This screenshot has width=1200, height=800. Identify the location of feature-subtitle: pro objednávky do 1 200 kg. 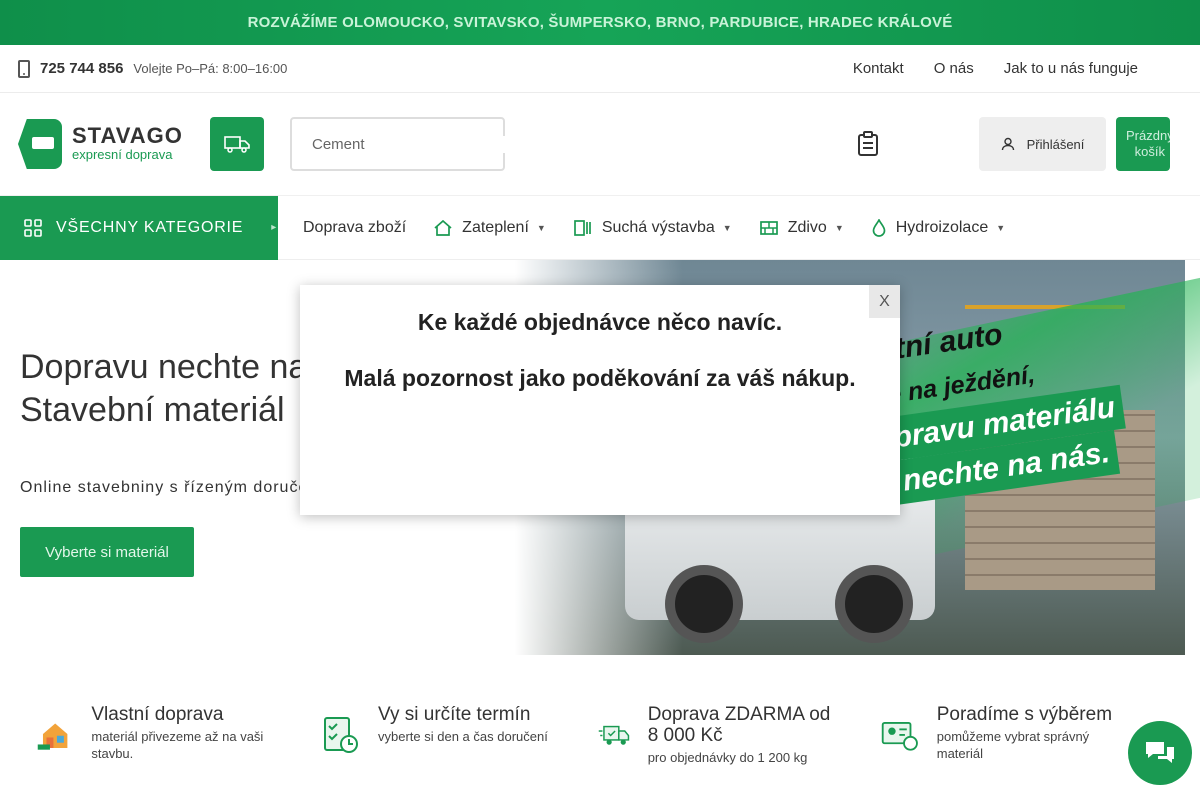
(727, 757).